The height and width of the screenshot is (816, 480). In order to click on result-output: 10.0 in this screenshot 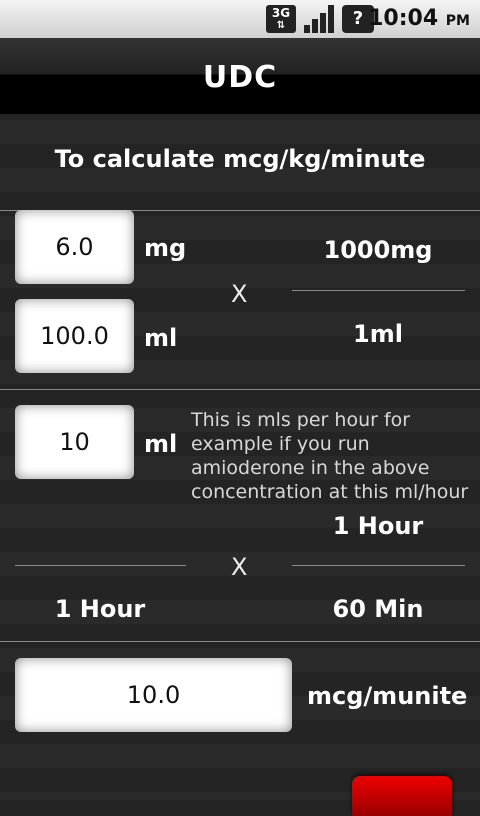, I will do `click(153, 695)`.